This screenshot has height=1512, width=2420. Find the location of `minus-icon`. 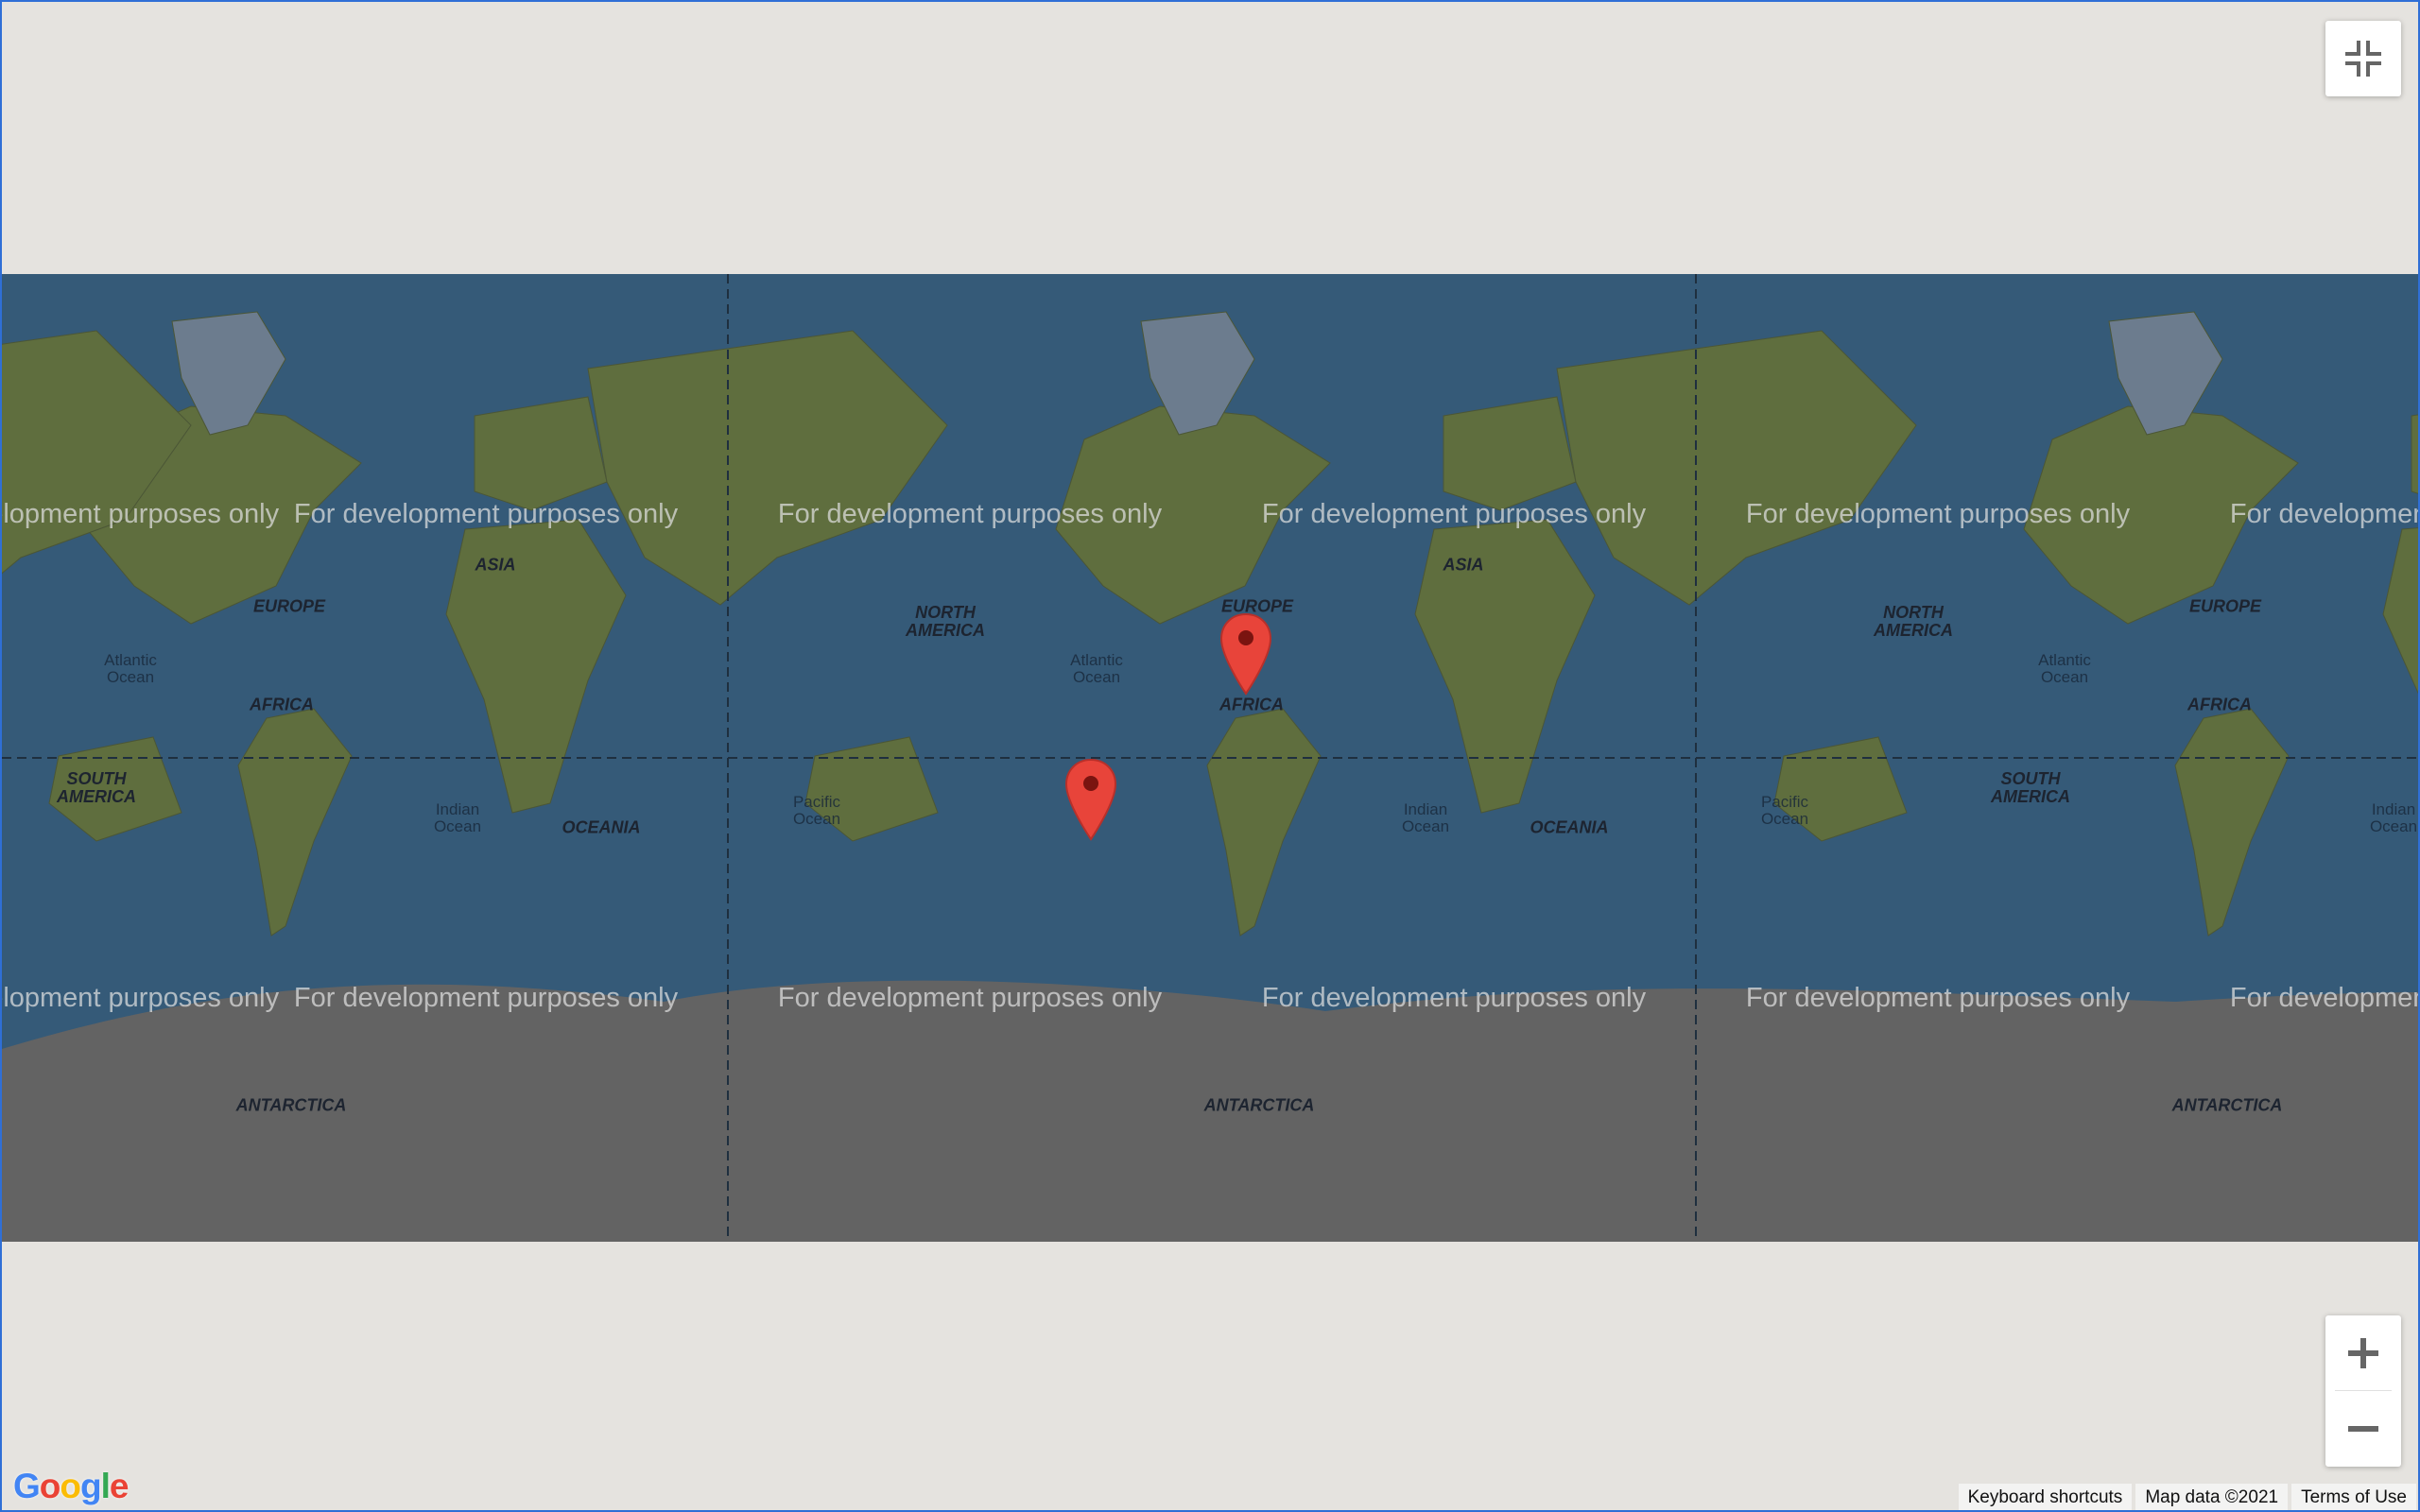

minus-icon is located at coordinates (2363, 1429).